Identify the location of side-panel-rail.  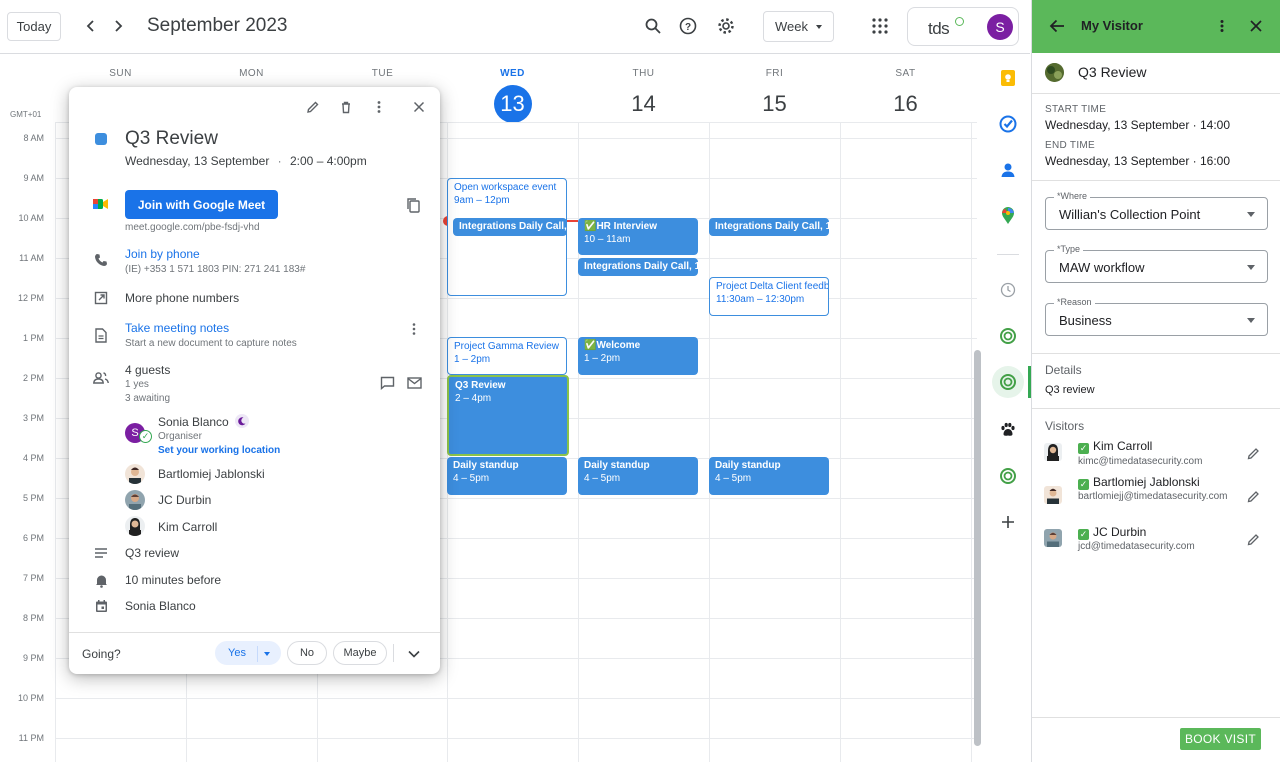
(1008, 408).